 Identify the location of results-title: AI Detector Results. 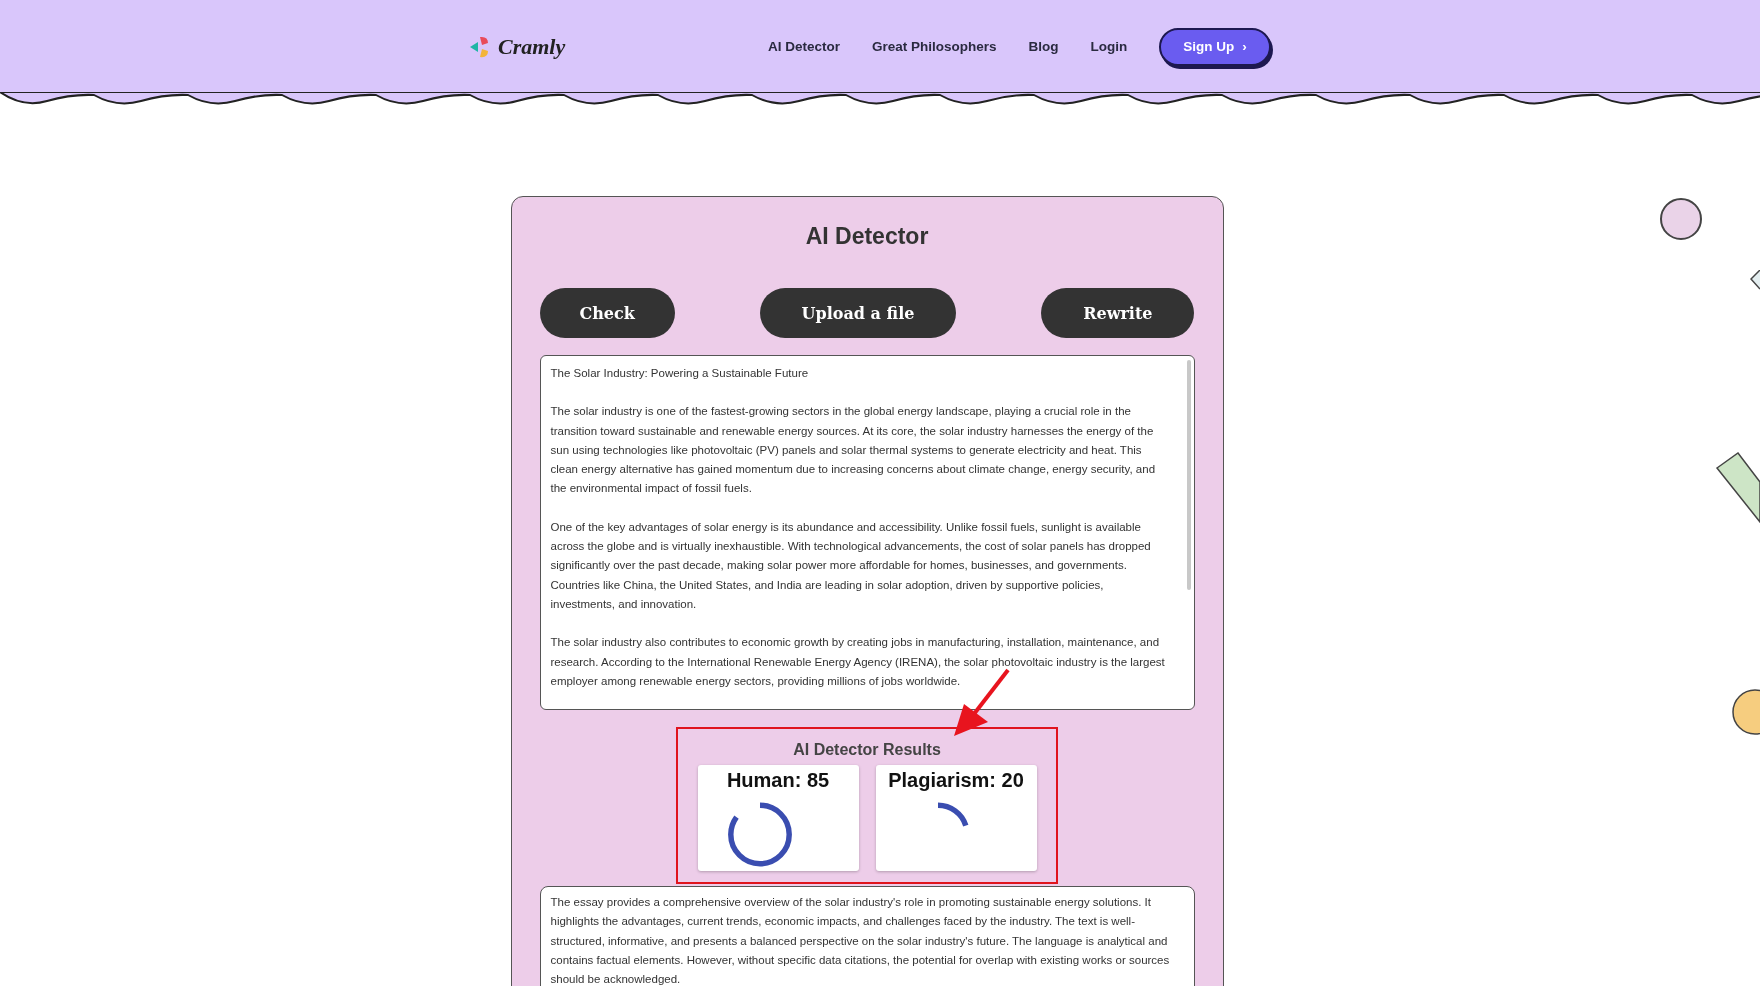
(867, 750).